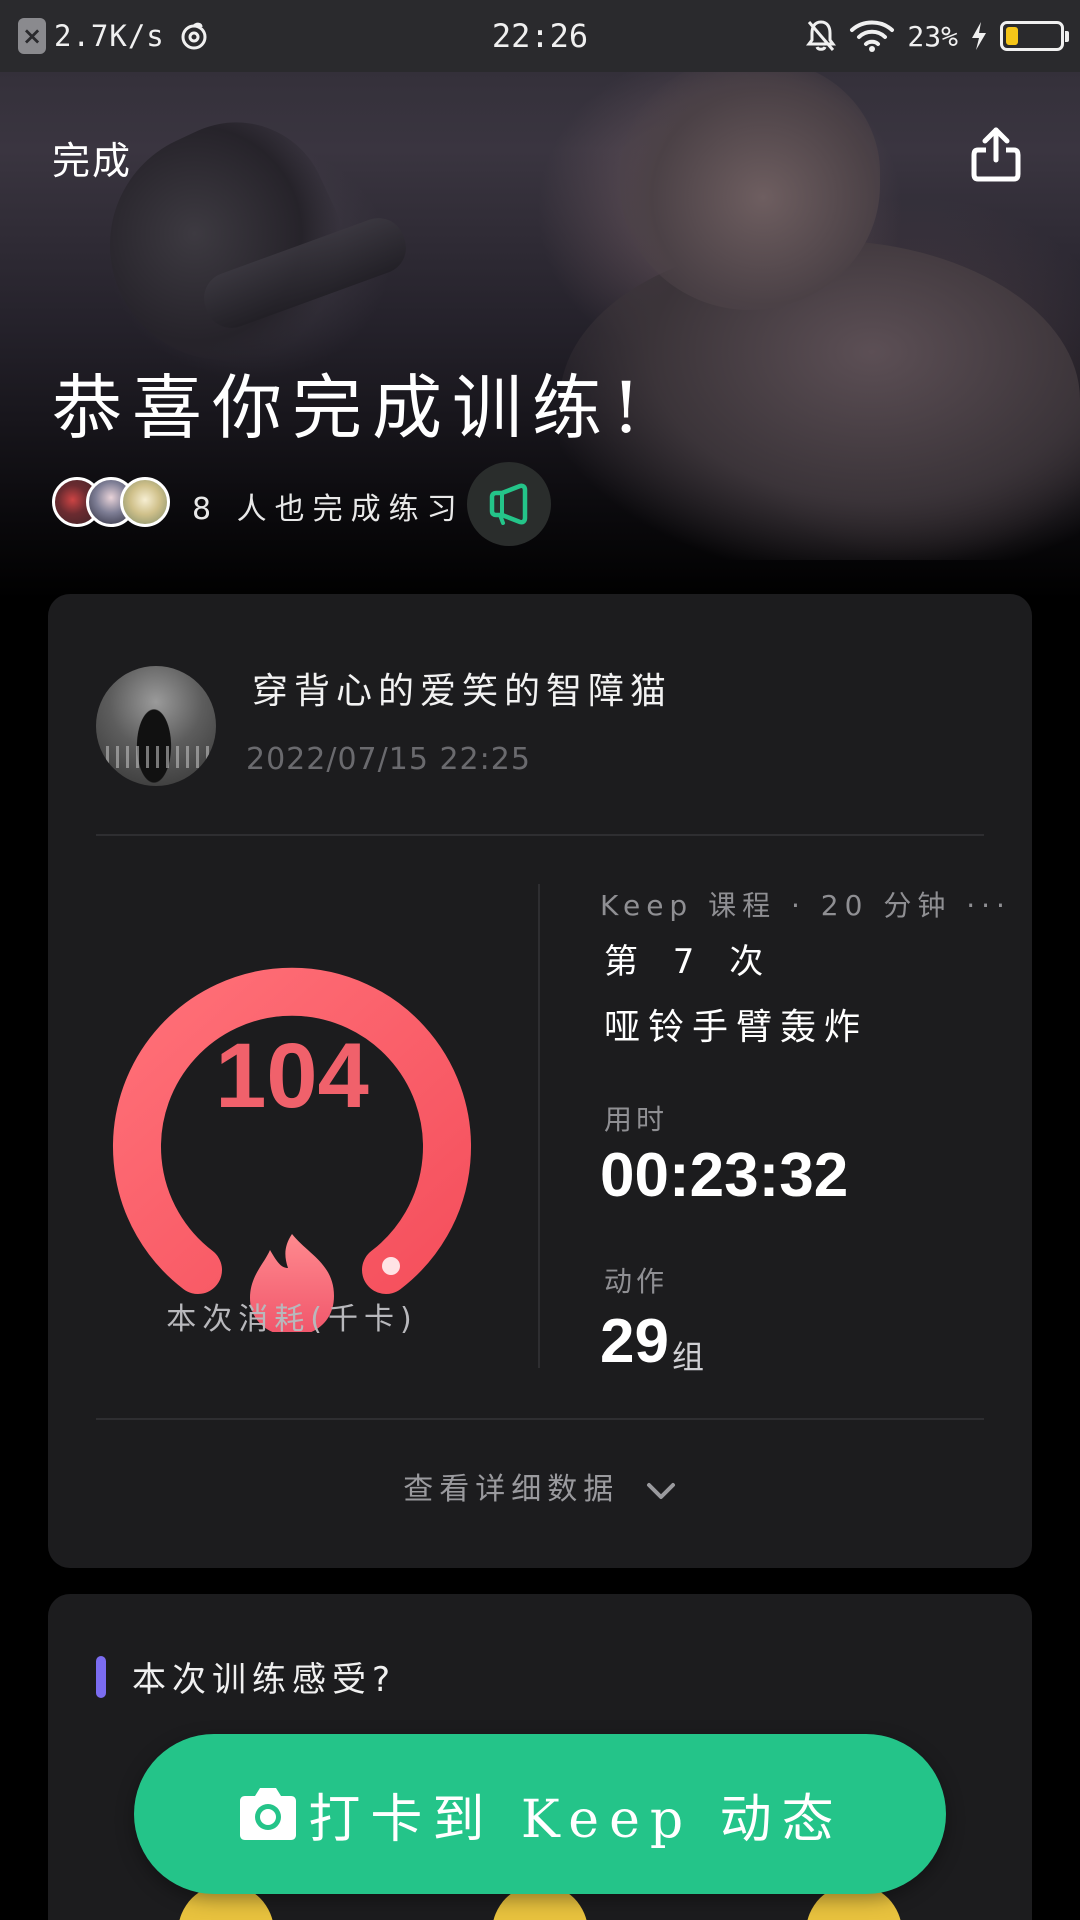 The width and height of the screenshot is (1080, 1920). I want to click on calories-label: 本次消耗(千卡), so click(292, 1319).